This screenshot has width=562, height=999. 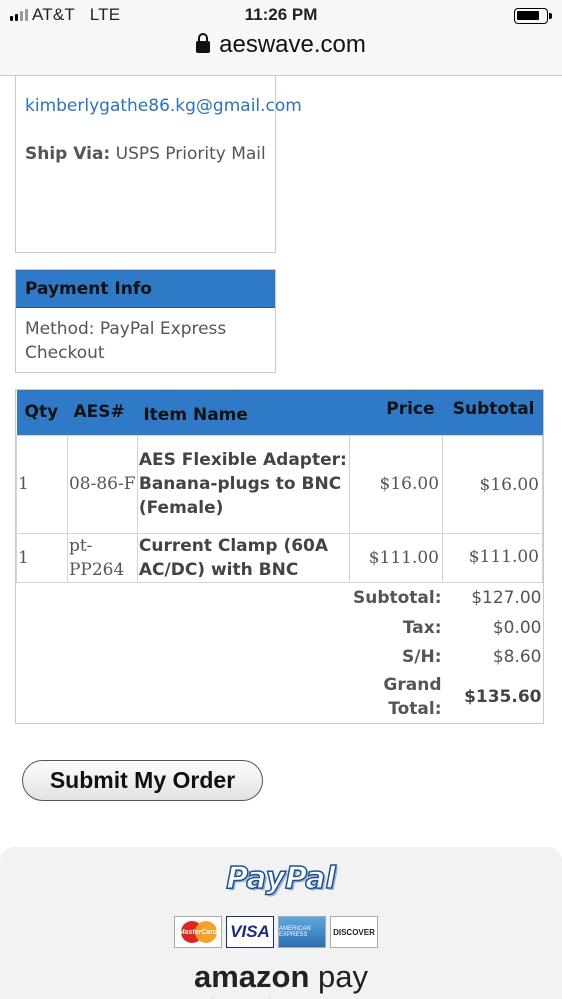 I want to click on sh-label: S/H:, so click(x=422, y=656).